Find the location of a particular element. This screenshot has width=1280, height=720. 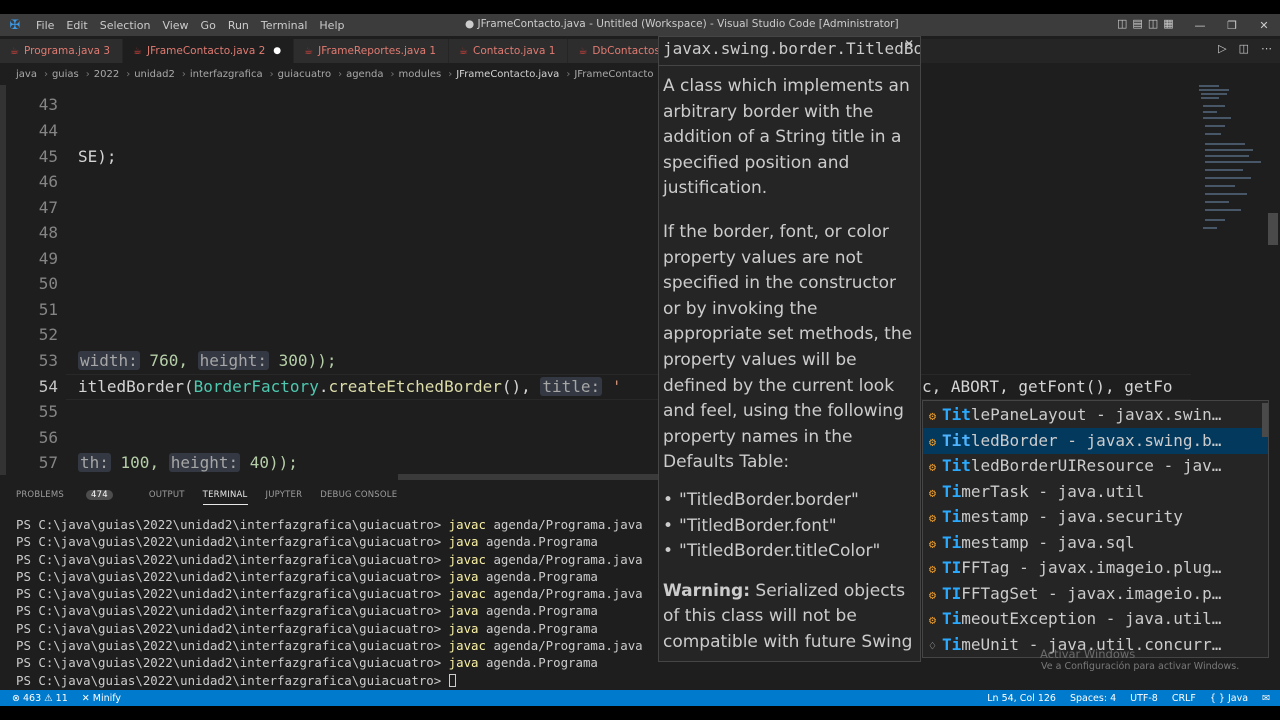

terminal-command: java is located at coordinates (463, 542).